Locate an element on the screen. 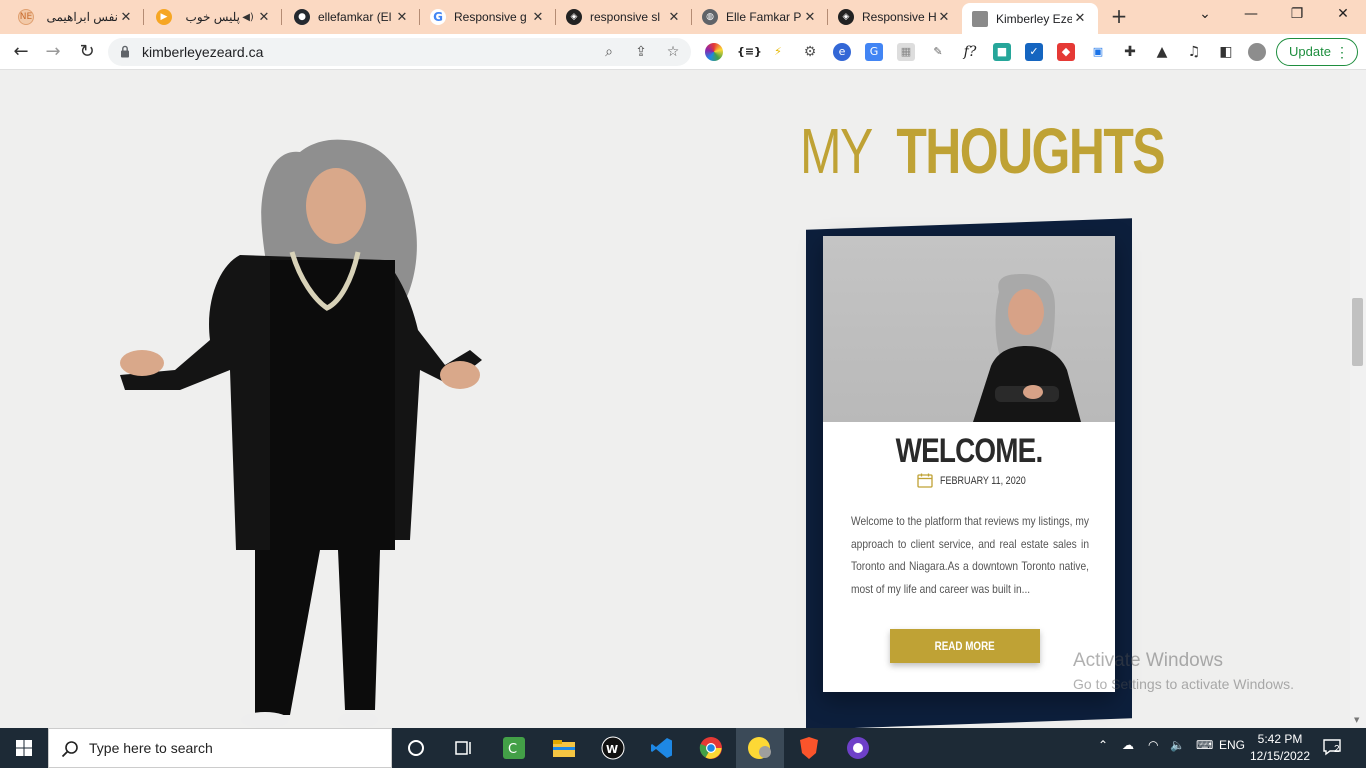 This screenshot has height=768, width=1366. cortana-icon is located at coordinates (416, 748).